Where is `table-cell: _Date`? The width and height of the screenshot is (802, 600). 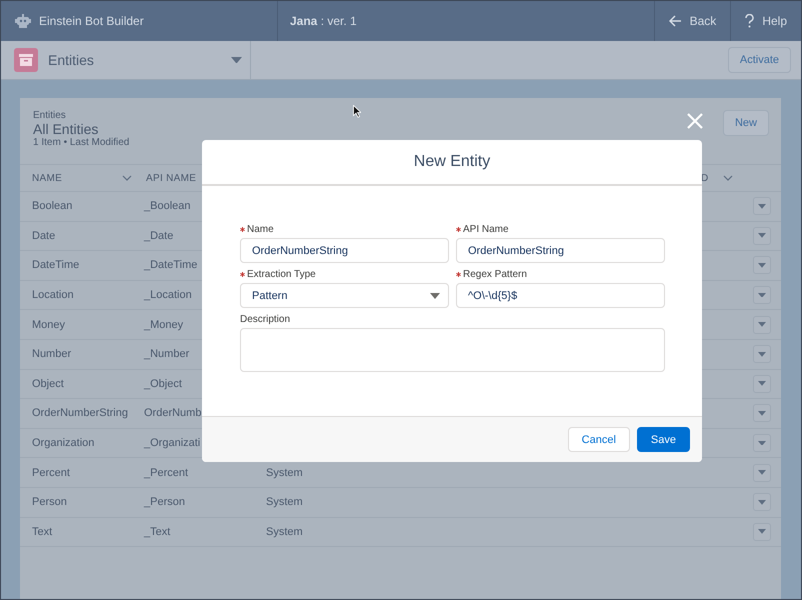 table-cell: _Date is located at coordinates (159, 236).